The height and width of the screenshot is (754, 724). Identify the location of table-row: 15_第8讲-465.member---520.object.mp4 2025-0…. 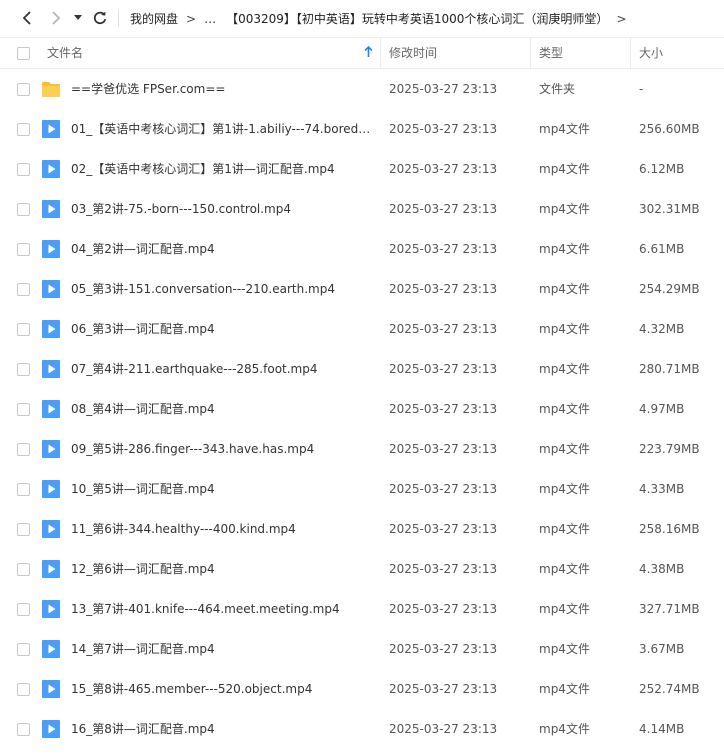
(362, 689).